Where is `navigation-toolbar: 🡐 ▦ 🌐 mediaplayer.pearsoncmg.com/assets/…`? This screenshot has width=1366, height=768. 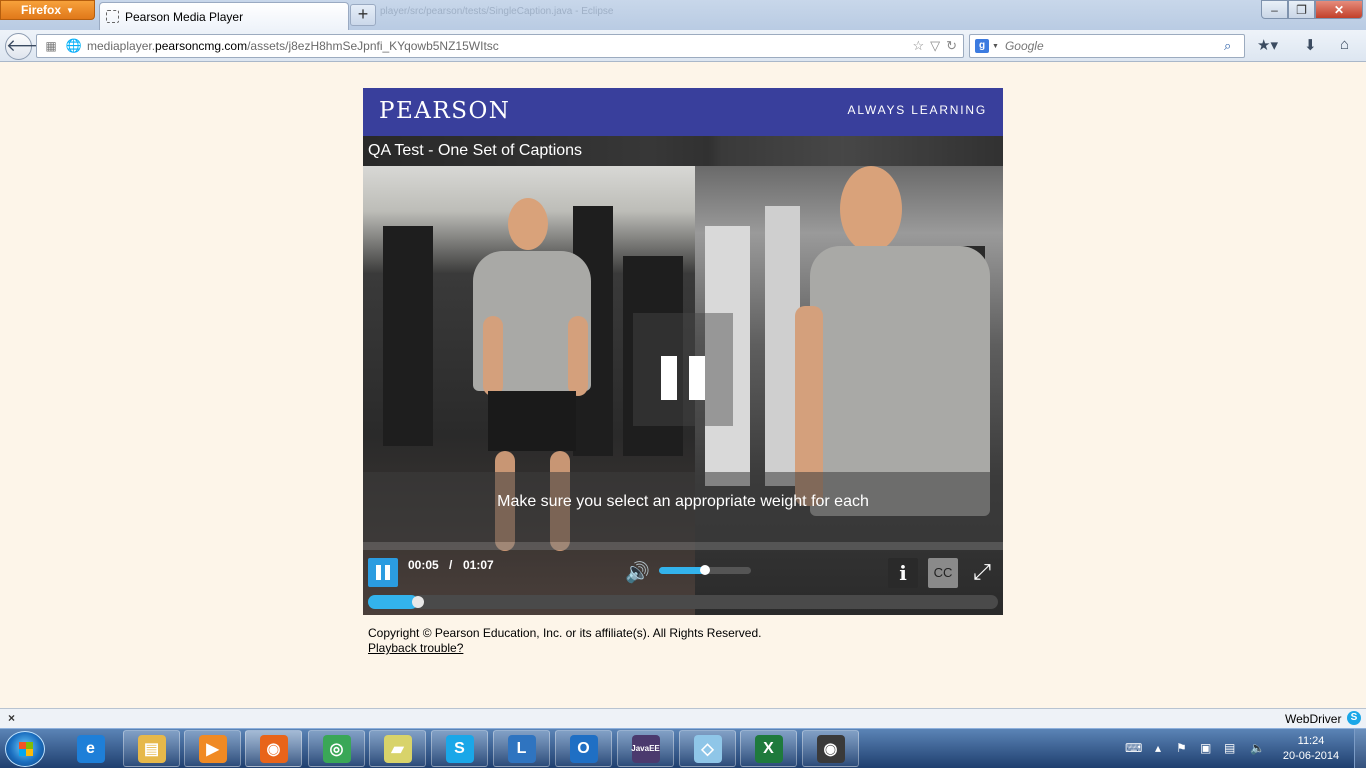 navigation-toolbar: 🡐 ▦ 🌐 mediaplayer.pearsoncmg.com/assets/… is located at coordinates (683, 46).